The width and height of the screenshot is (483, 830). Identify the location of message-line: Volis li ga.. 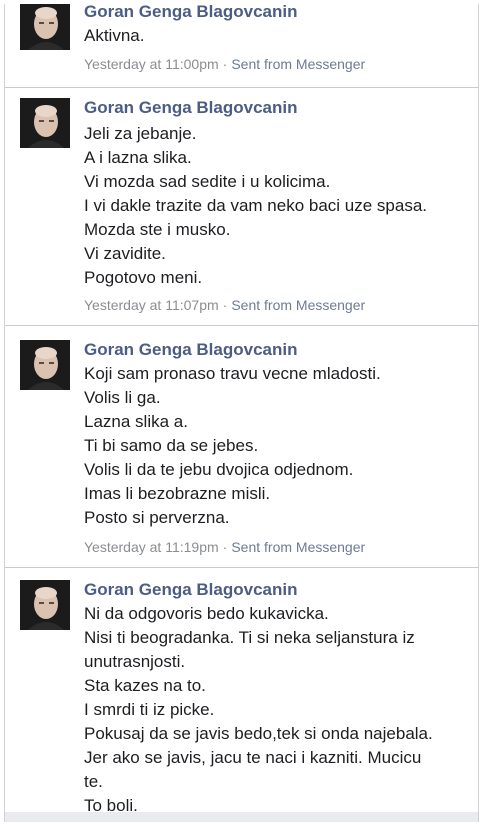
(122, 397).